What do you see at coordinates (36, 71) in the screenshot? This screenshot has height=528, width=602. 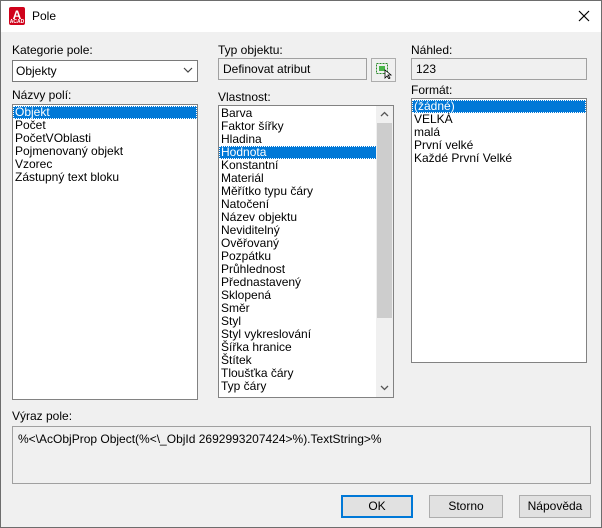 I see `category-value: Objekty` at bounding box center [36, 71].